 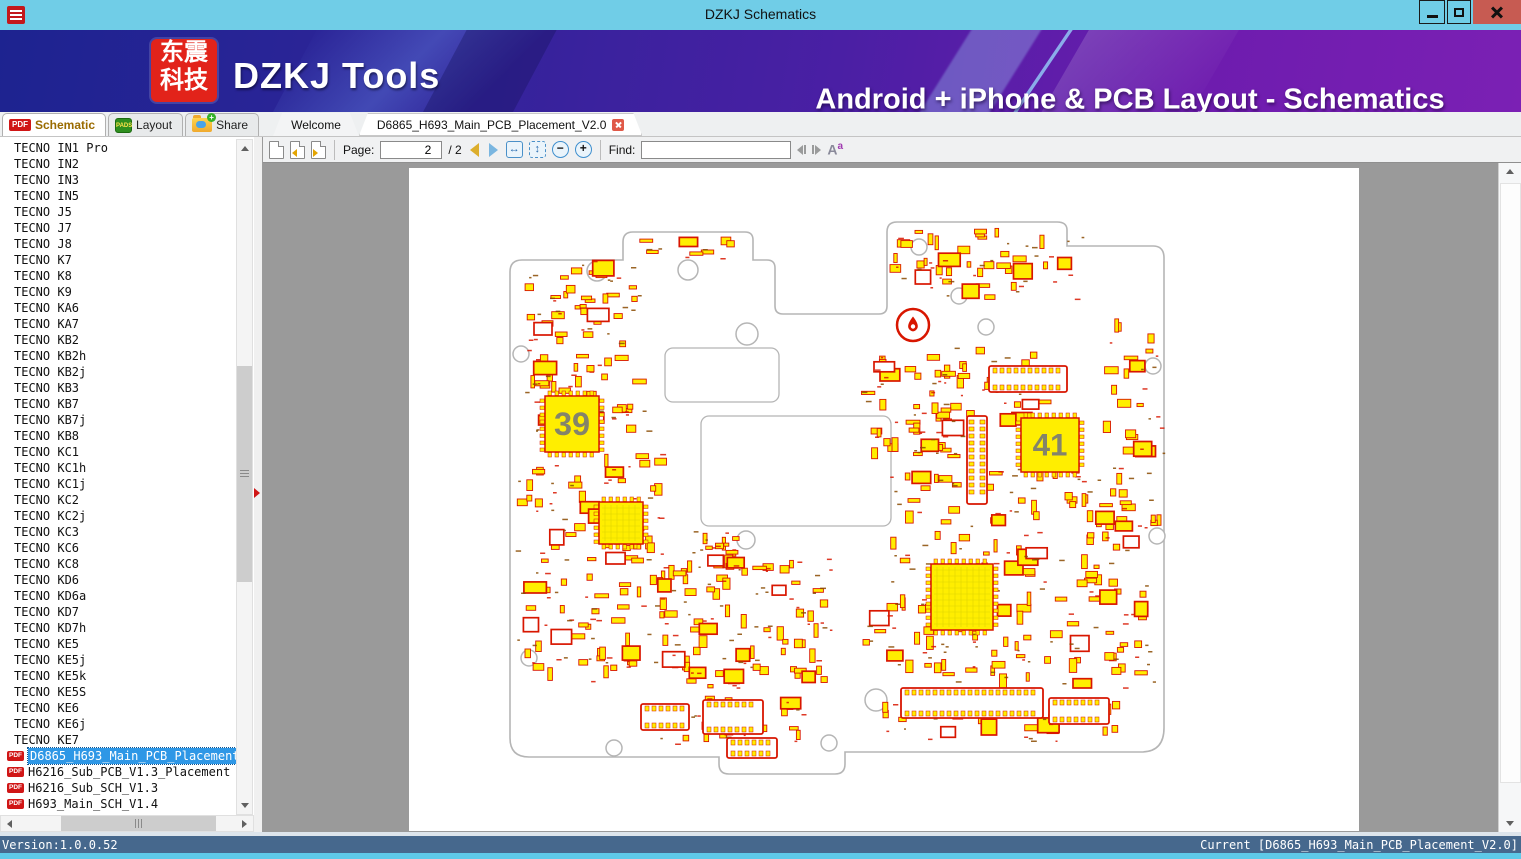 I want to click on doc-tab: D6865_H693_Main_PCB_Placement_V2.0, so click(x=500, y=124).